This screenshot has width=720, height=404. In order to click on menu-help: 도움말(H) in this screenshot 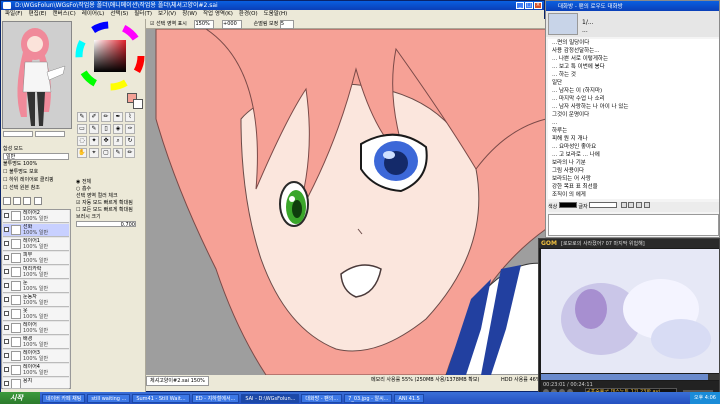, I will do `click(276, 14)`.